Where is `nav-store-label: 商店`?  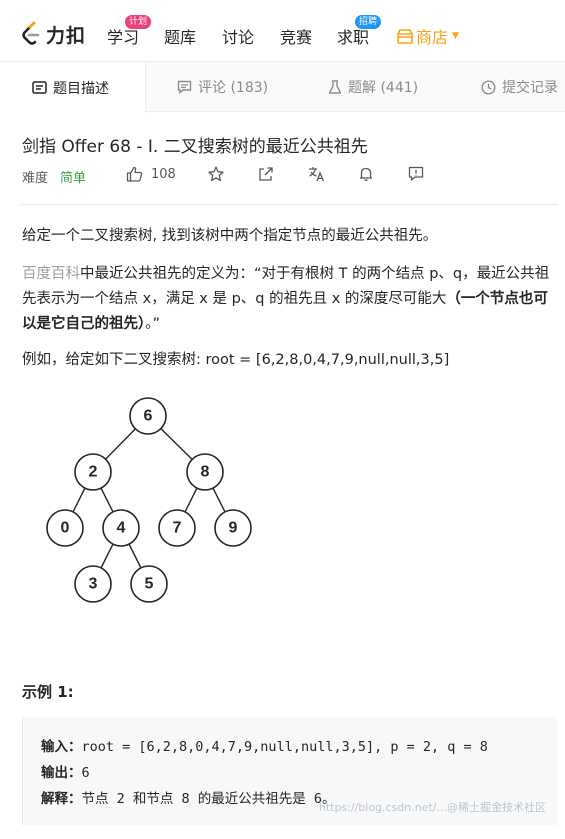 nav-store-label: 商店 is located at coordinates (432, 37).